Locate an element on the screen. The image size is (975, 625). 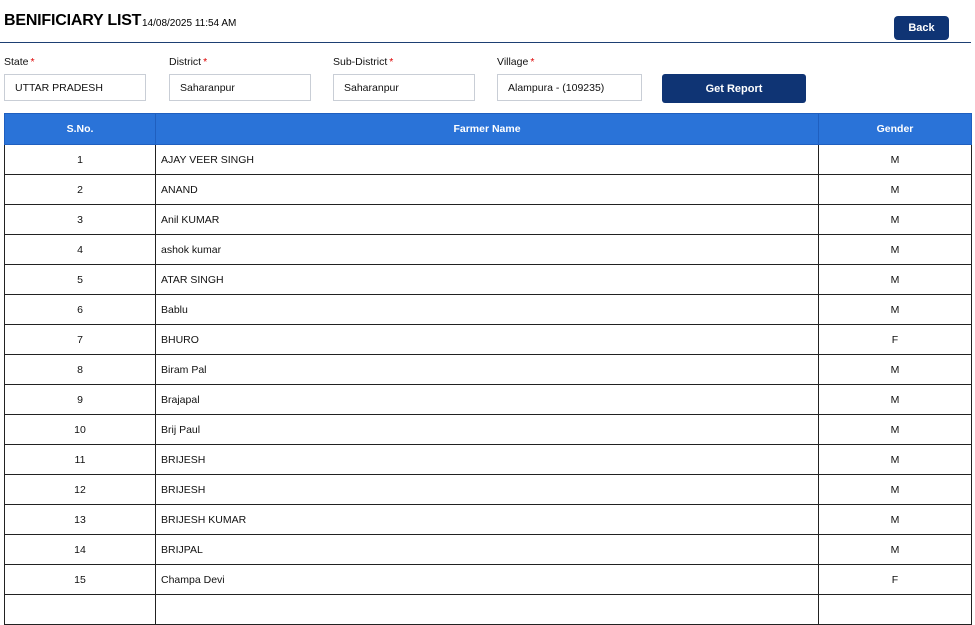
cell-farmer-name: Biram Pal is located at coordinates (487, 369).